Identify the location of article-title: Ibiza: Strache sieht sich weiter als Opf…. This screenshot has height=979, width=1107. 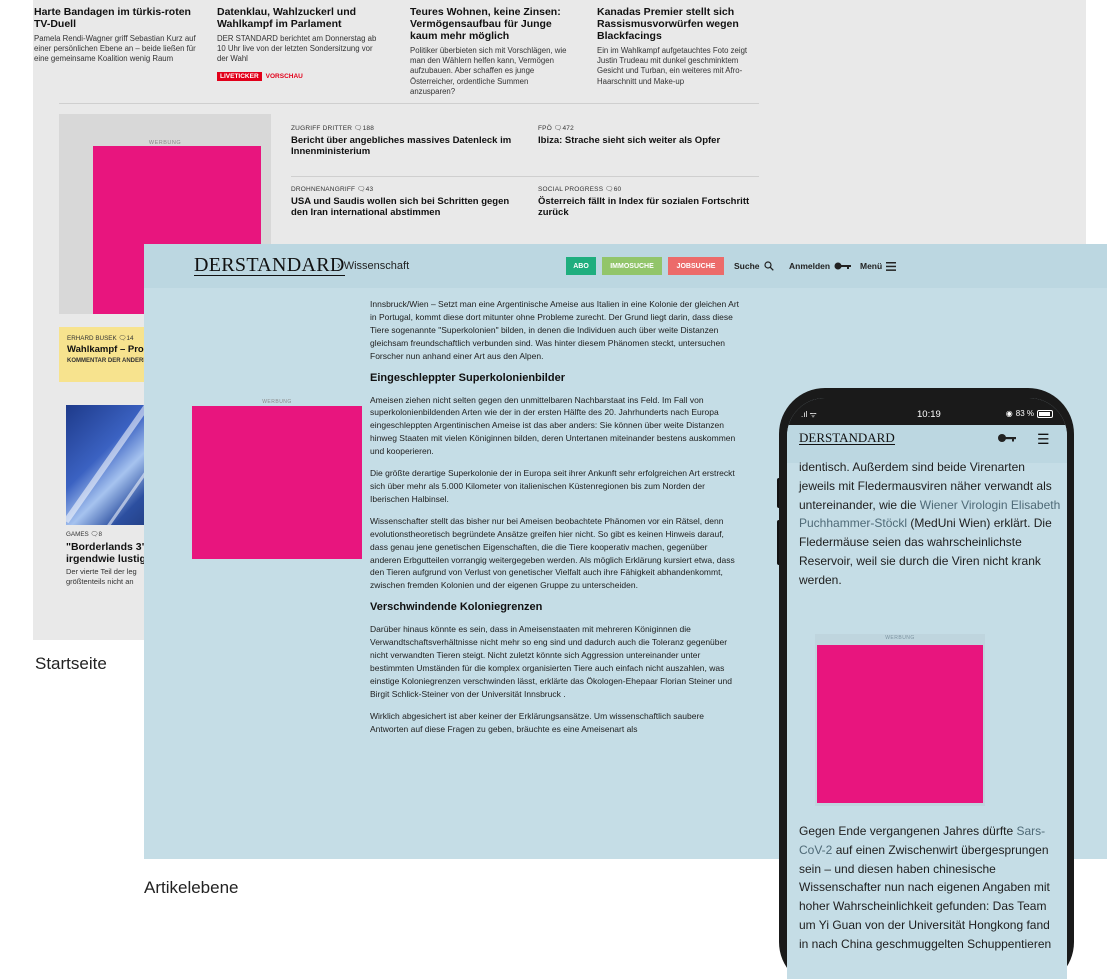
(650, 140).